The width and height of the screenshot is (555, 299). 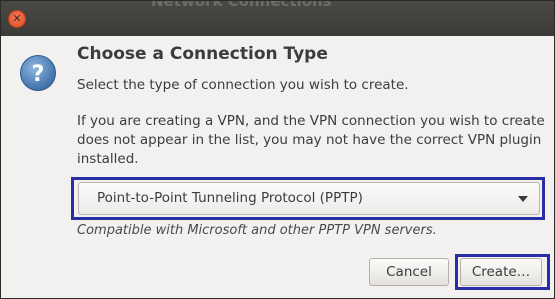 I want to click on question-icon: ?, so click(x=38, y=73).